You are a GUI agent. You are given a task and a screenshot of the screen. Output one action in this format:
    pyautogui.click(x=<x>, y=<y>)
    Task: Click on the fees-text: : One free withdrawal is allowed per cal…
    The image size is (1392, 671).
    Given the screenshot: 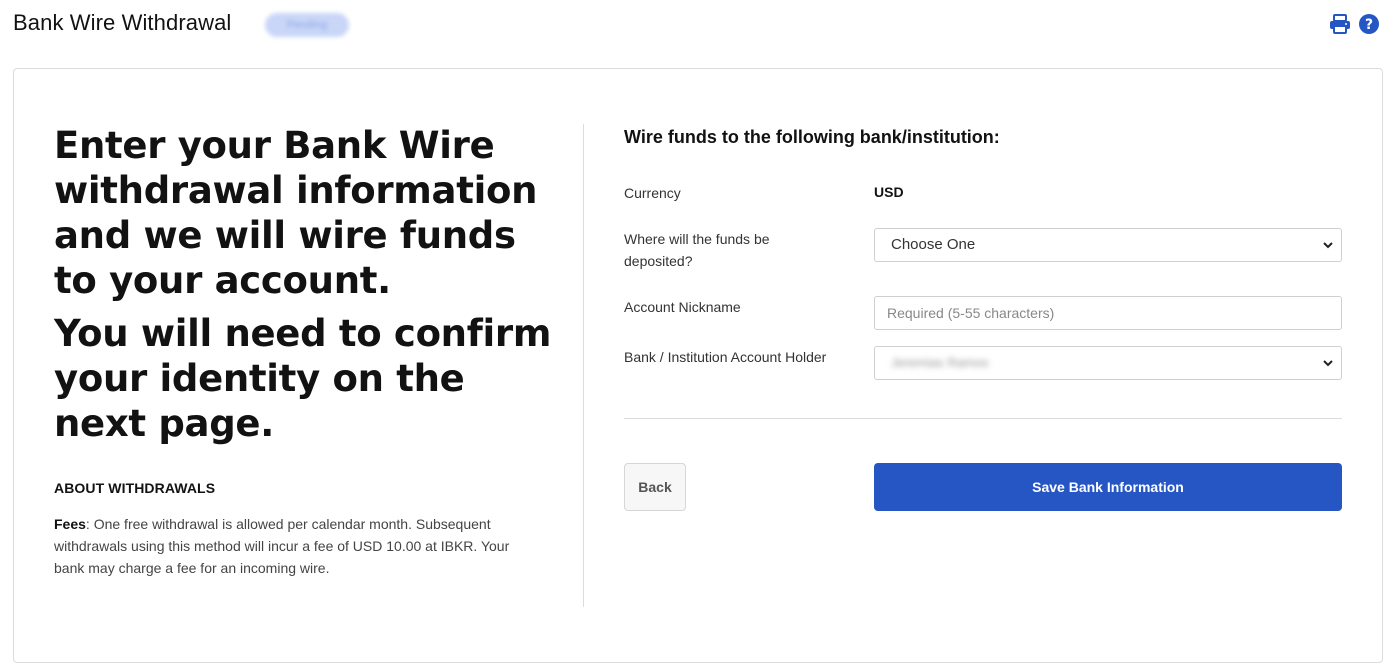 What is the action you would take?
    pyautogui.click(x=282, y=546)
    